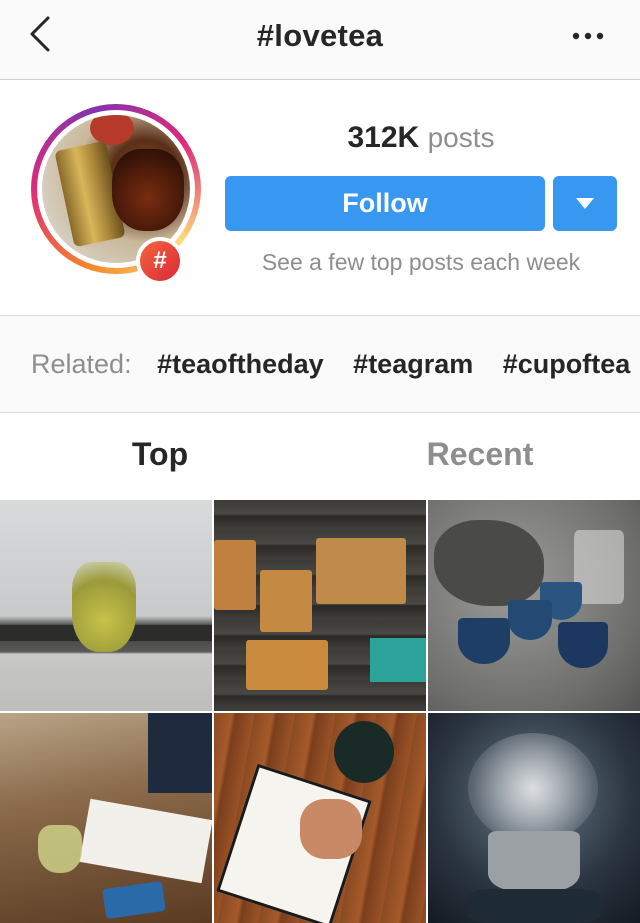 The image size is (640, 923). What do you see at coordinates (383, 137) in the screenshot?
I see `post-count-number: 312K` at bounding box center [383, 137].